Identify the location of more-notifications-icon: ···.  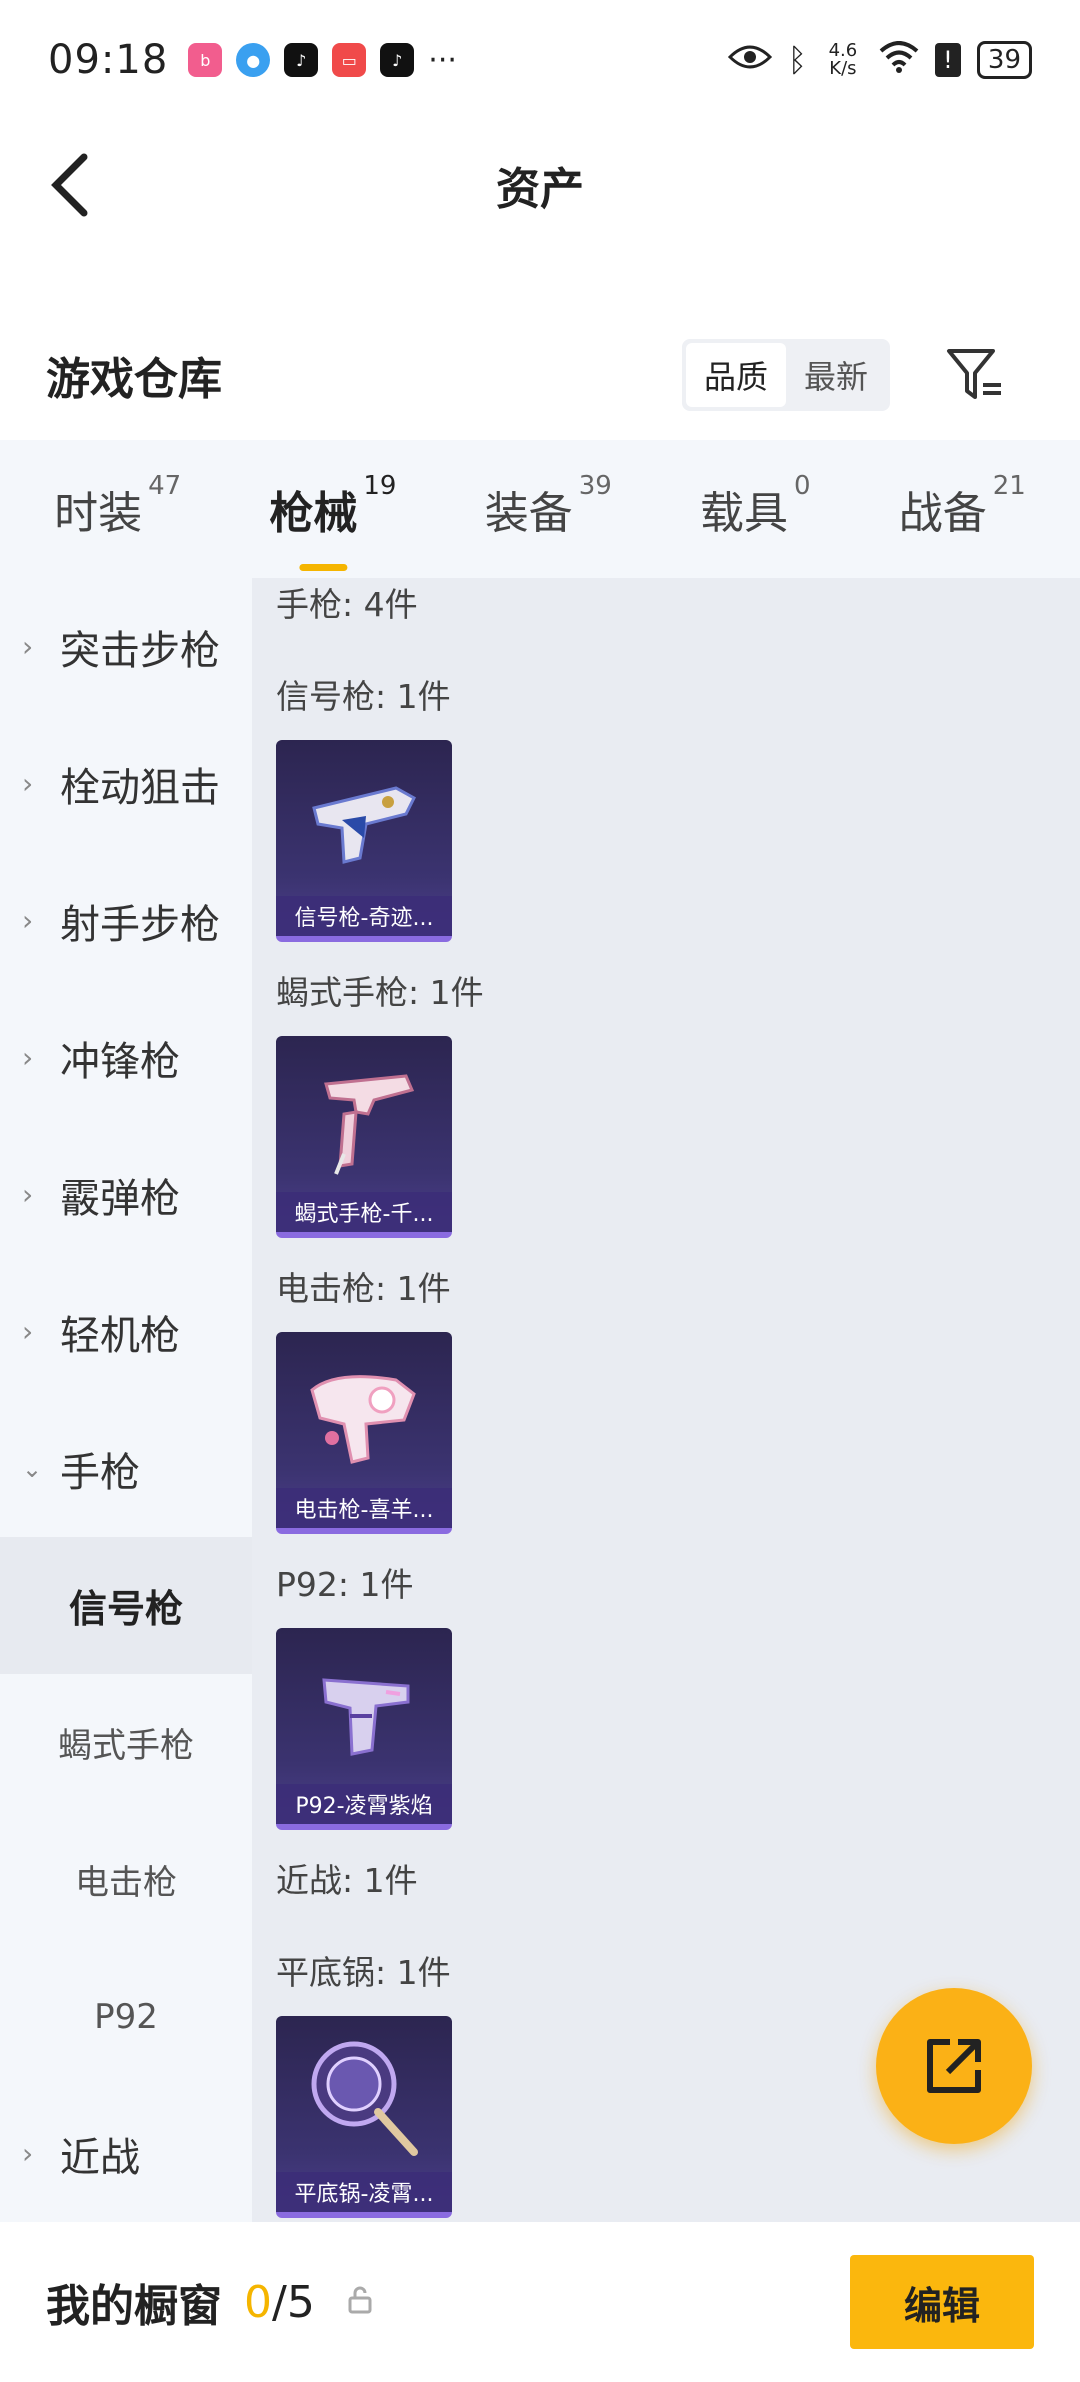
(442, 60).